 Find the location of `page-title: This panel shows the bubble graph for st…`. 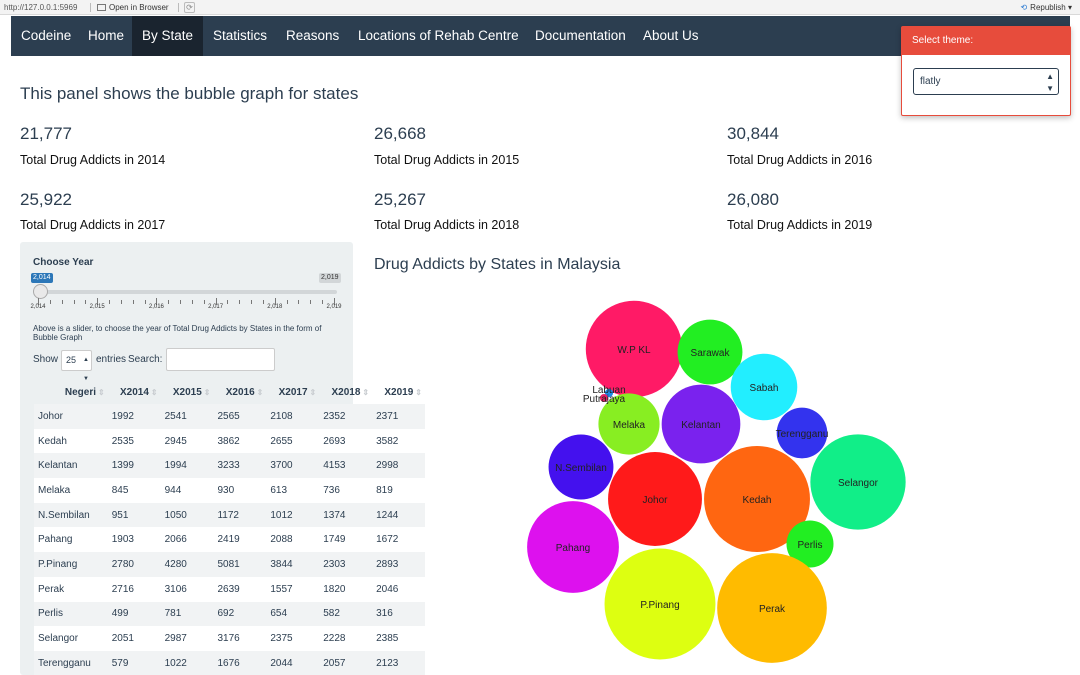

page-title: This panel shows the bubble graph for st… is located at coordinates (189, 93).